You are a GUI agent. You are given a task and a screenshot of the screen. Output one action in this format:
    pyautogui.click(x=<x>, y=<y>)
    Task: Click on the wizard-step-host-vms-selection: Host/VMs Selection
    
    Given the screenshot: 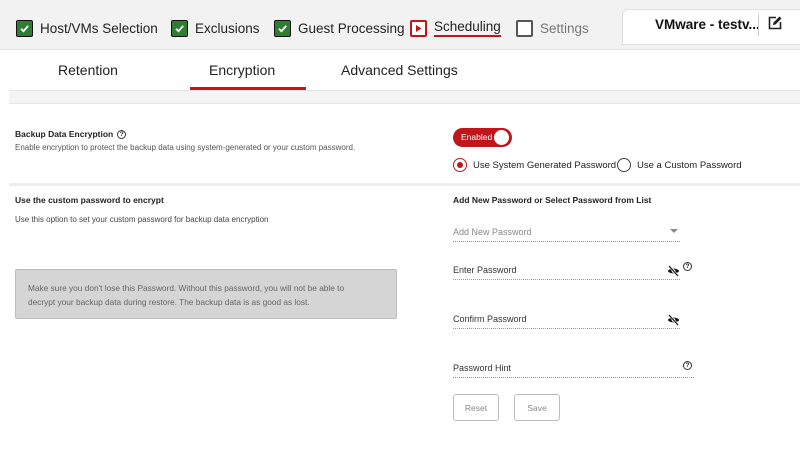 What is the action you would take?
    pyautogui.click(x=87, y=28)
    